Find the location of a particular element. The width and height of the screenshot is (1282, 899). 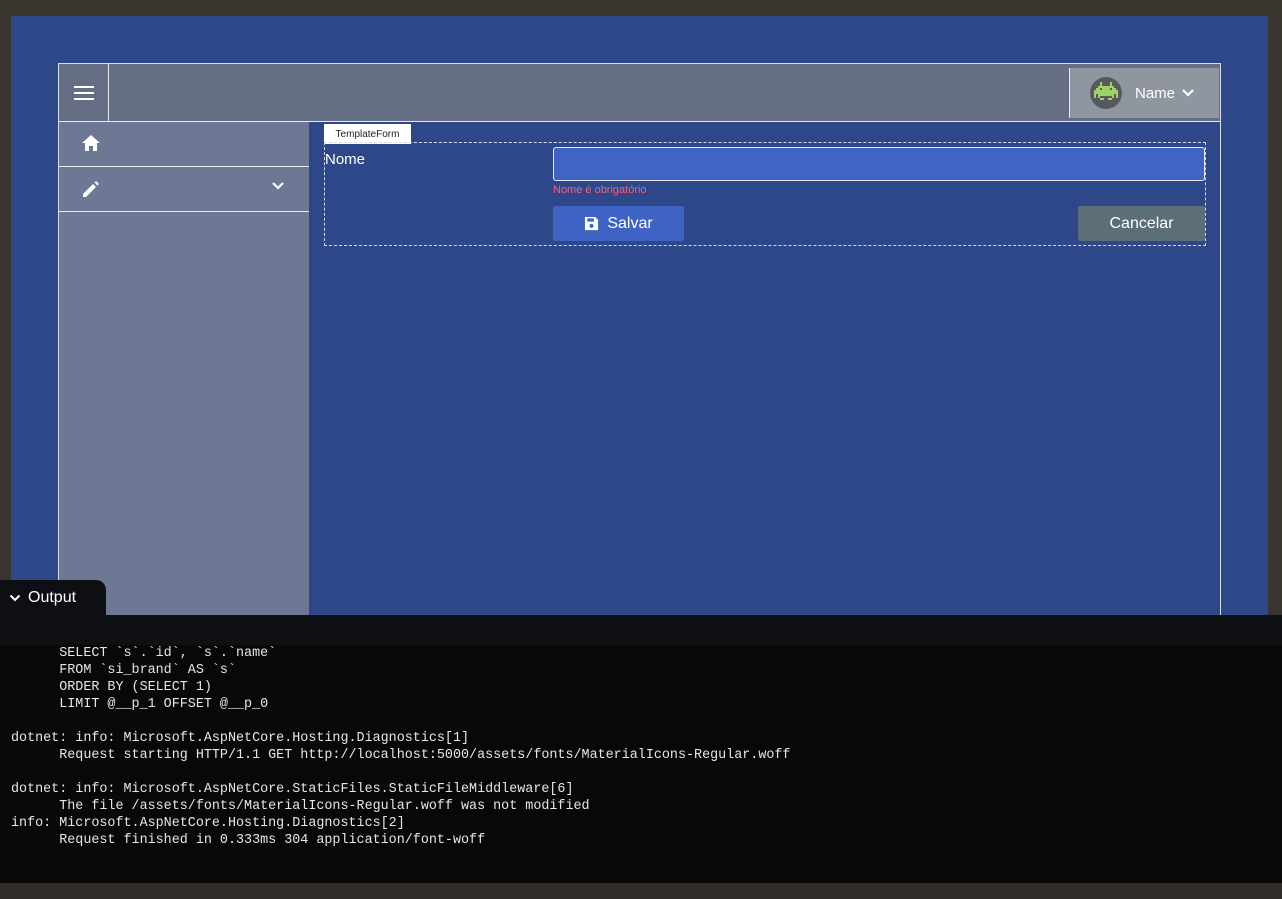

template-form: Nome Nome é obrigatório Salvar Cancelar is located at coordinates (765, 194).